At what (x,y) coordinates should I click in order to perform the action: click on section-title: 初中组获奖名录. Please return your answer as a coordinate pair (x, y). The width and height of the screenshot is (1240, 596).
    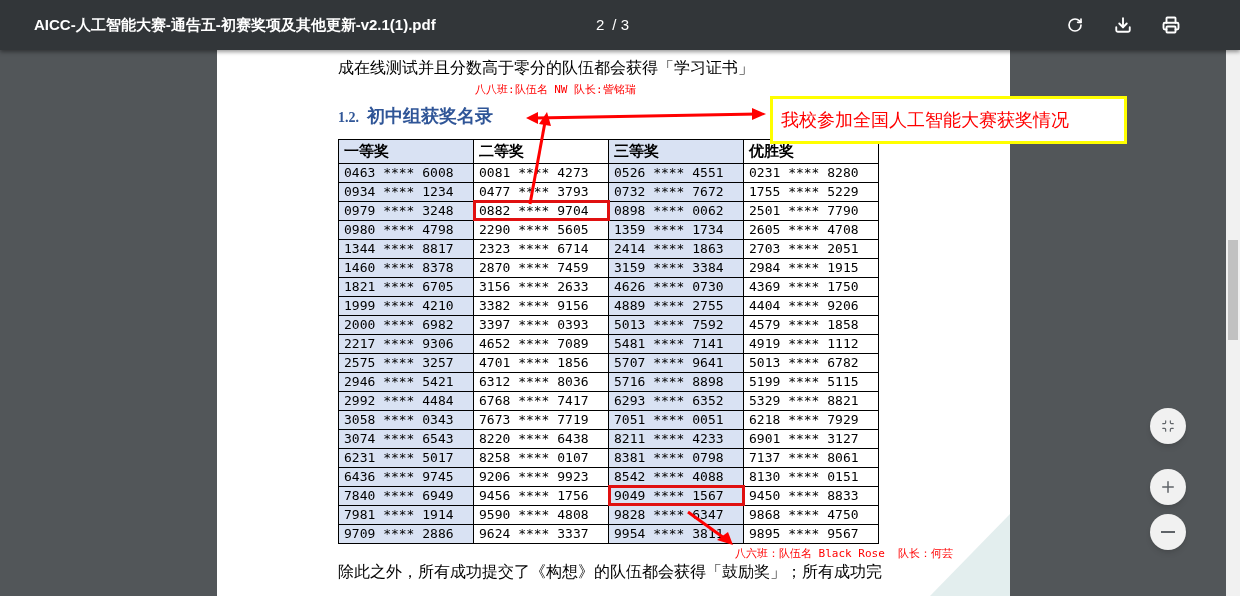
    Looking at the image, I should click on (430, 116).